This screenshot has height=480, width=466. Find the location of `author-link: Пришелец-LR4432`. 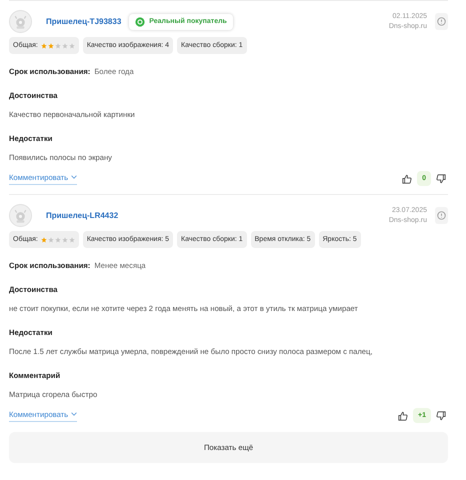

author-link: Пришелец-LR4432 is located at coordinates (82, 215).